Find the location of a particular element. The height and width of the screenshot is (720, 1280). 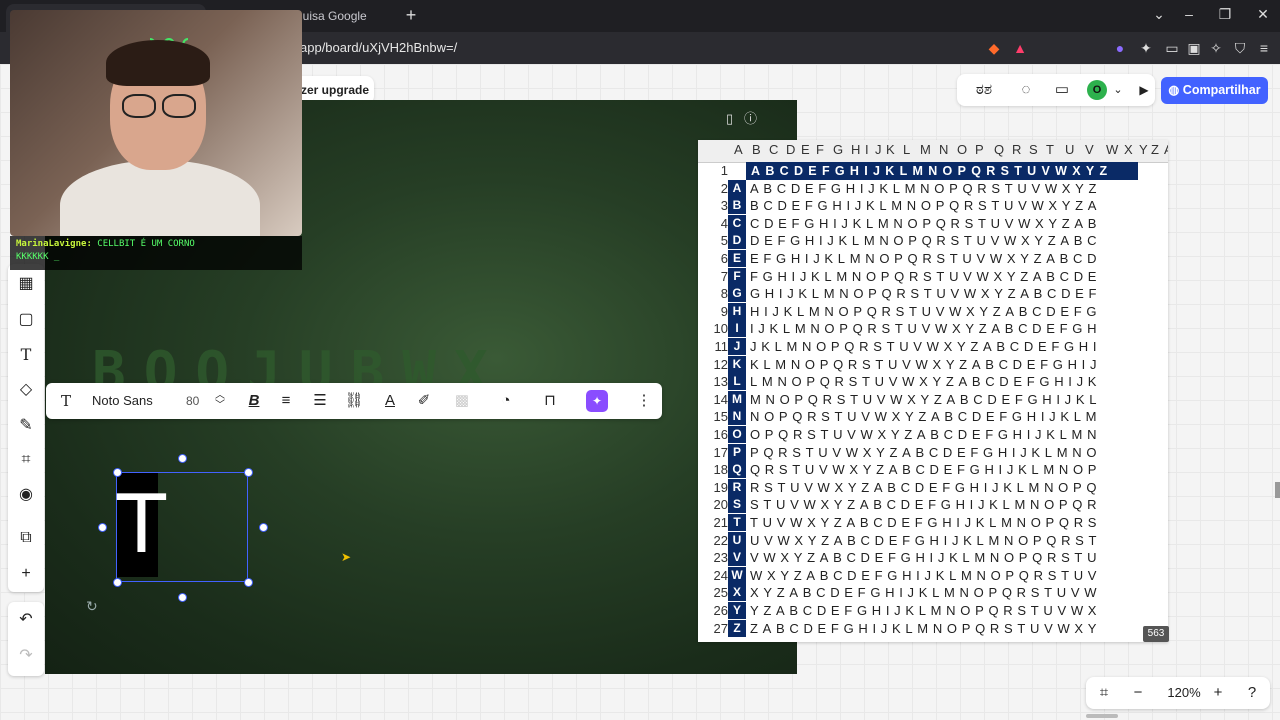

streamer-hair is located at coordinates (158, 63).